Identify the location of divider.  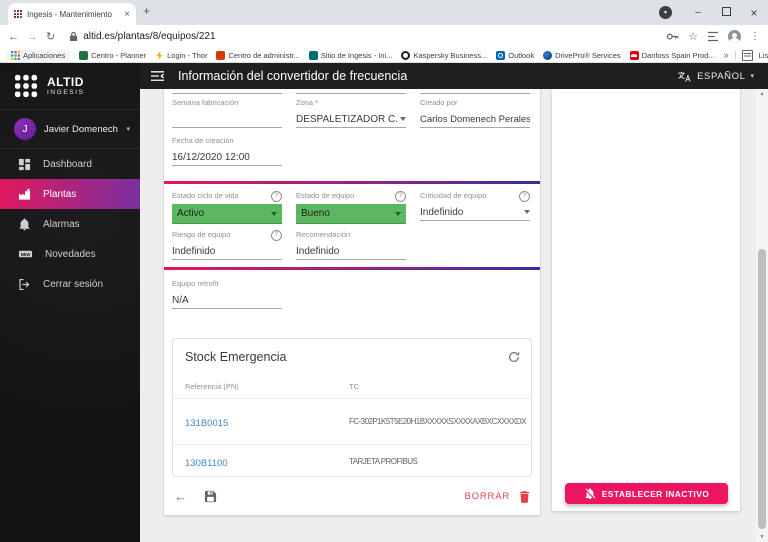
(735, 55).